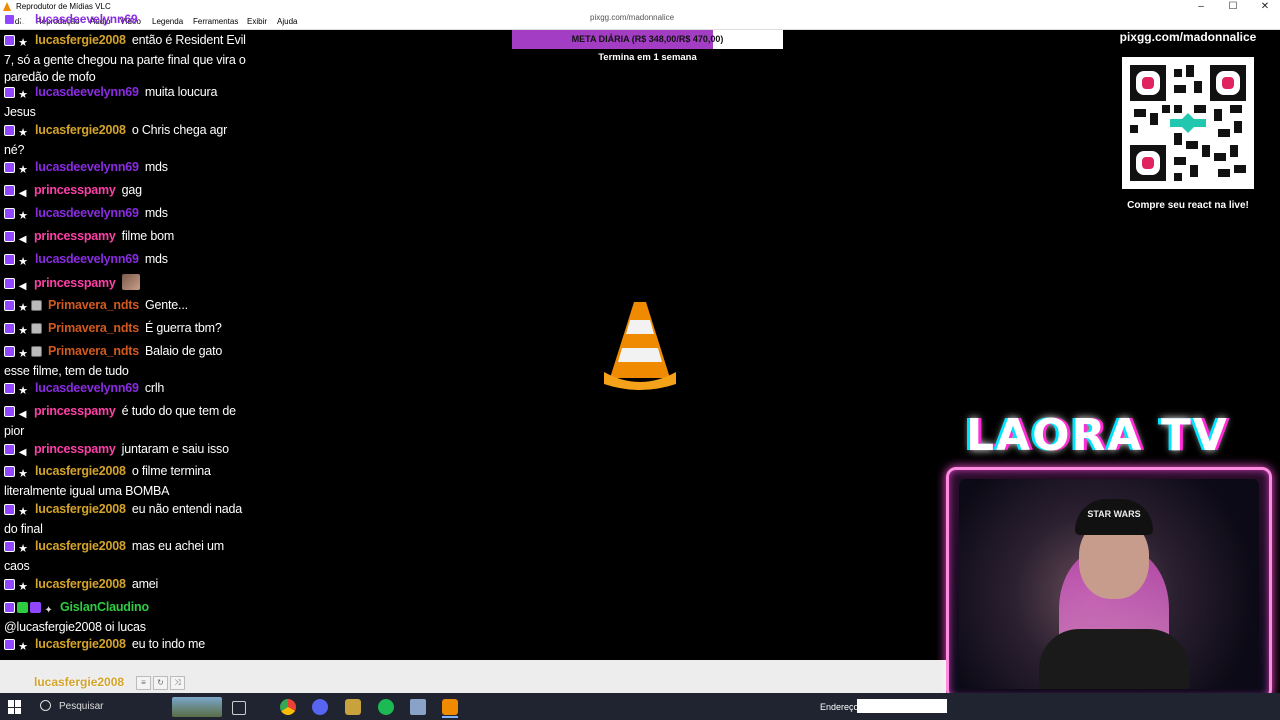 The height and width of the screenshot is (720, 1280). What do you see at coordinates (45, 705) in the screenshot?
I see `search-icon` at bounding box center [45, 705].